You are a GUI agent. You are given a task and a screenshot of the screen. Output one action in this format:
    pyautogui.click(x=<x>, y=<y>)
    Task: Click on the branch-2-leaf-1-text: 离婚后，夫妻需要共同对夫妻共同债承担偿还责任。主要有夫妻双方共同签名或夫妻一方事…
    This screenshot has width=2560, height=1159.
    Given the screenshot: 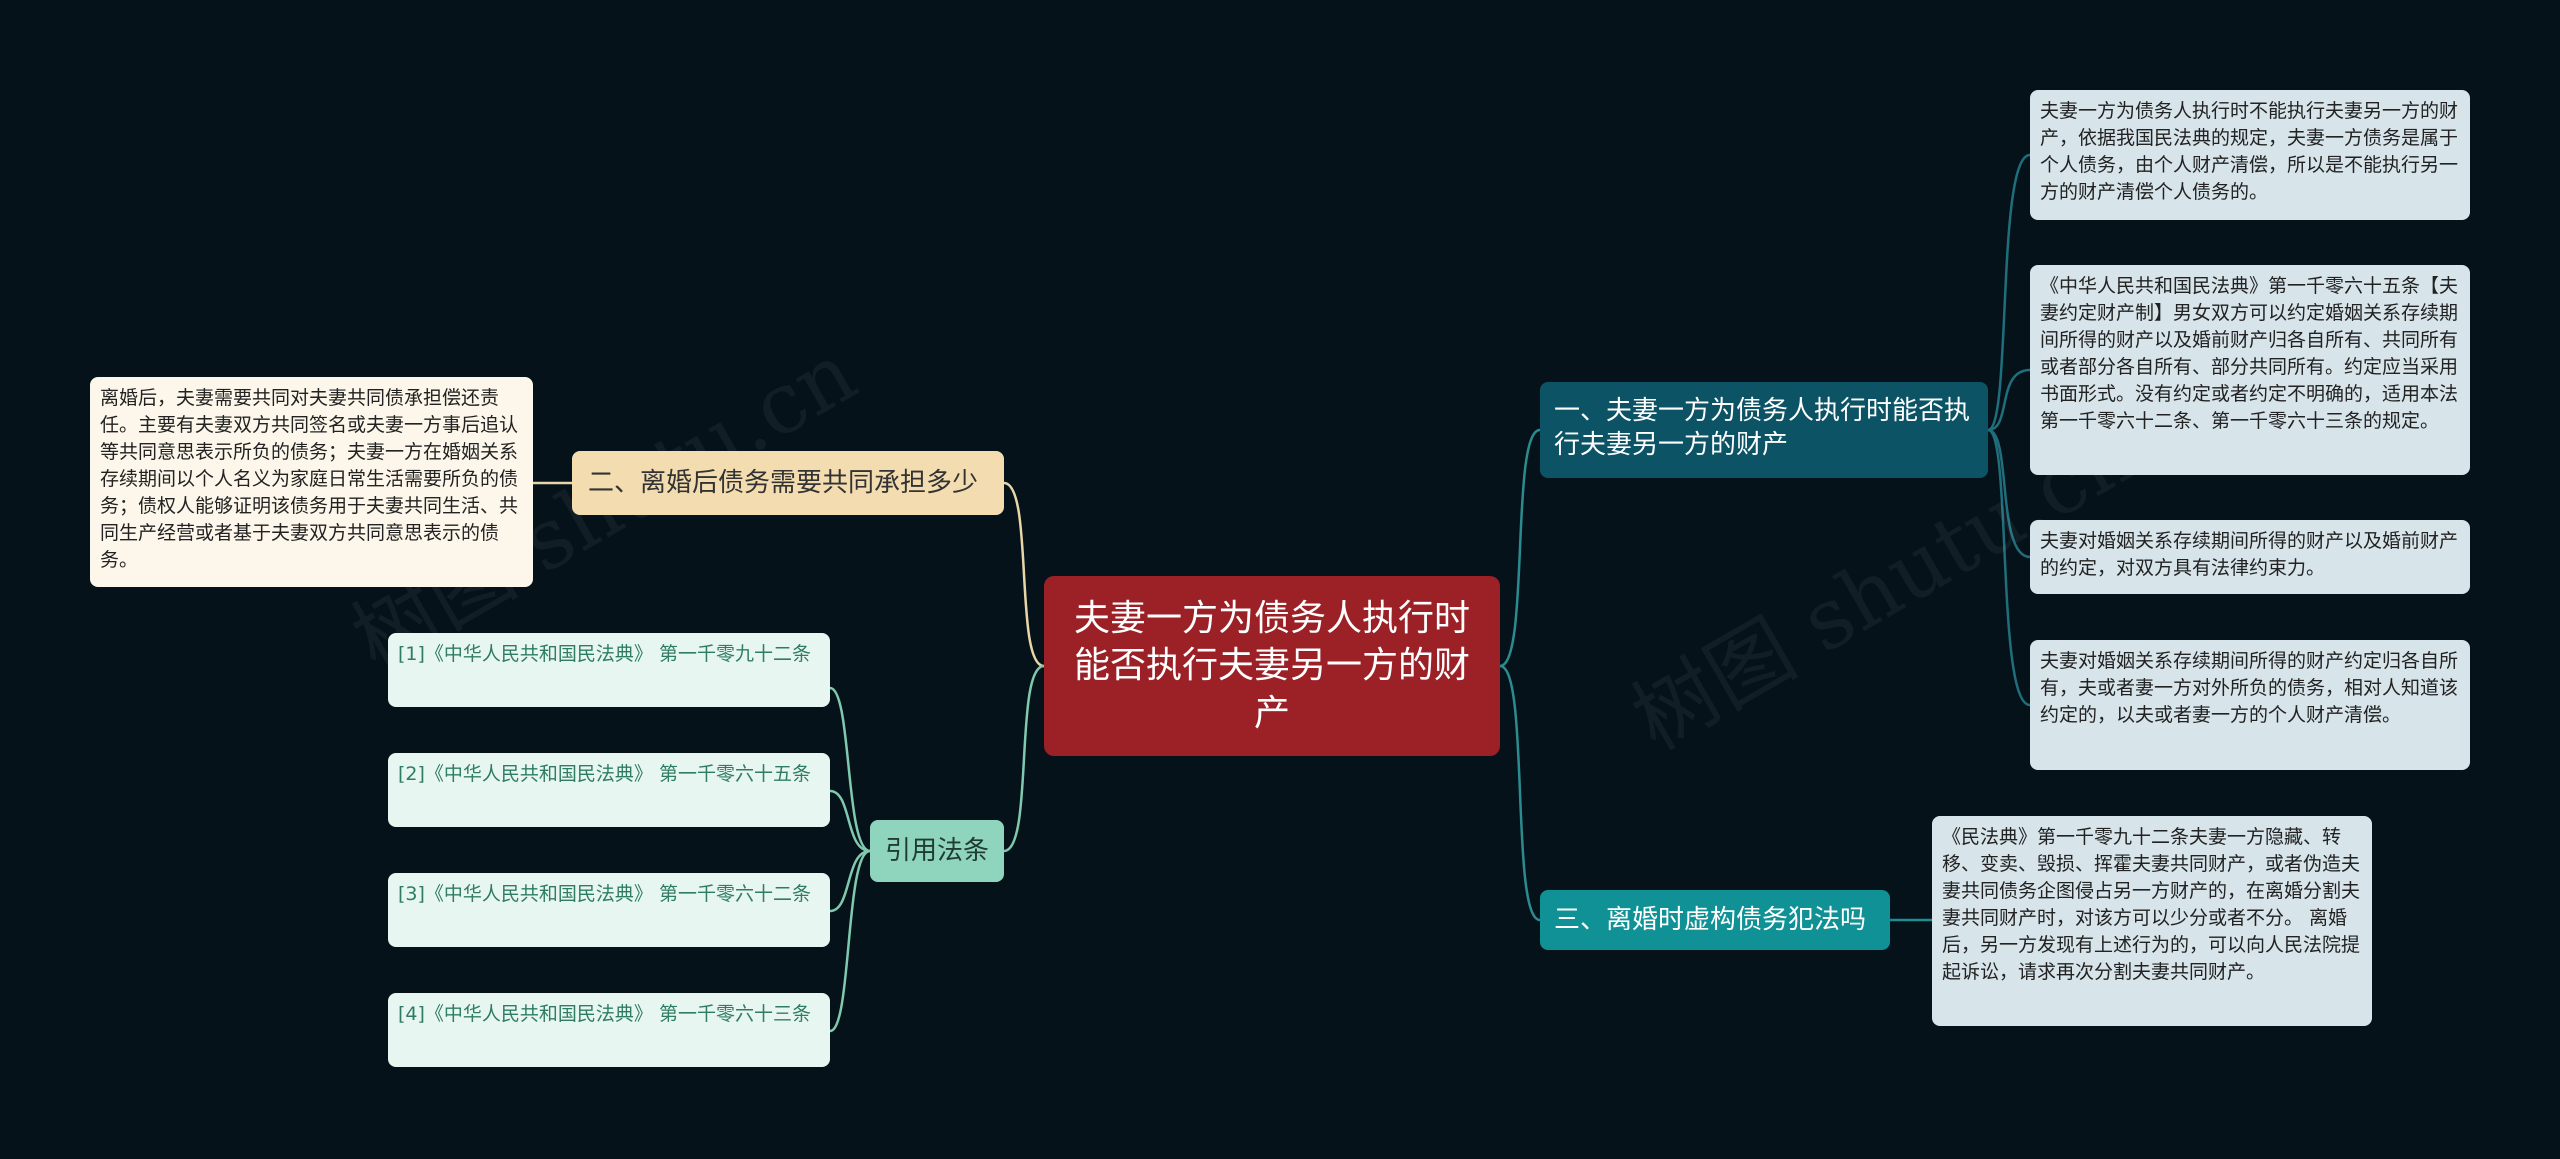 What is the action you would take?
    pyautogui.click(x=309, y=479)
    